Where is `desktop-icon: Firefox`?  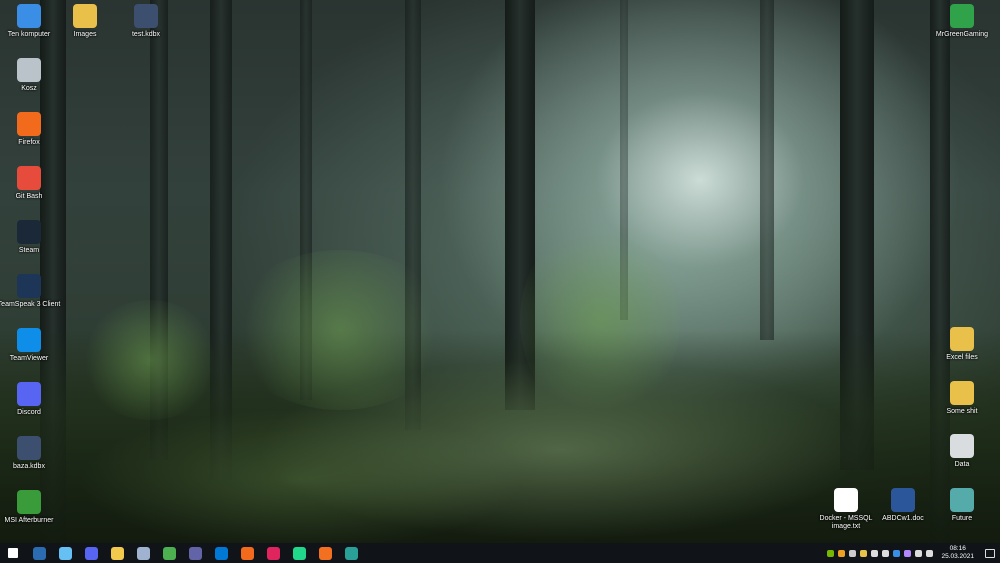 desktop-icon: Firefox is located at coordinates (32, 129).